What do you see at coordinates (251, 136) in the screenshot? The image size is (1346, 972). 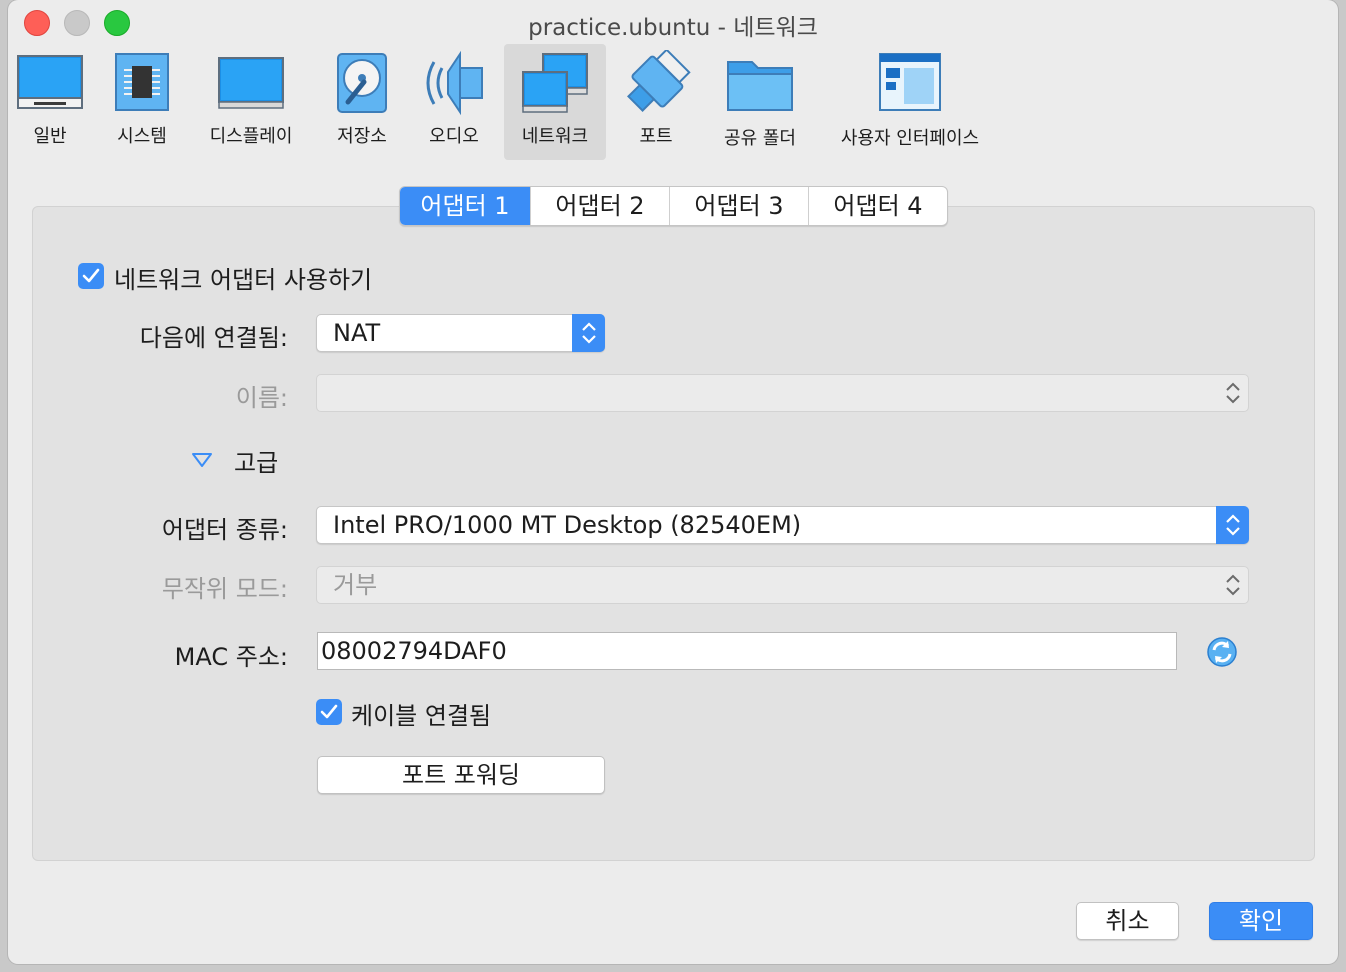 I see `toolbar-label: 디스플레이` at bounding box center [251, 136].